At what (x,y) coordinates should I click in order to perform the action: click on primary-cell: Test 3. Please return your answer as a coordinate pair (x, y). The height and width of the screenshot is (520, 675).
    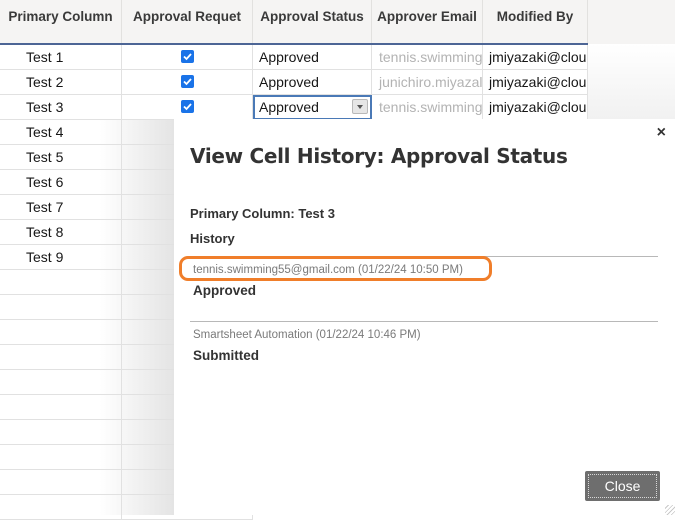
    Looking at the image, I should click on (61, 107).